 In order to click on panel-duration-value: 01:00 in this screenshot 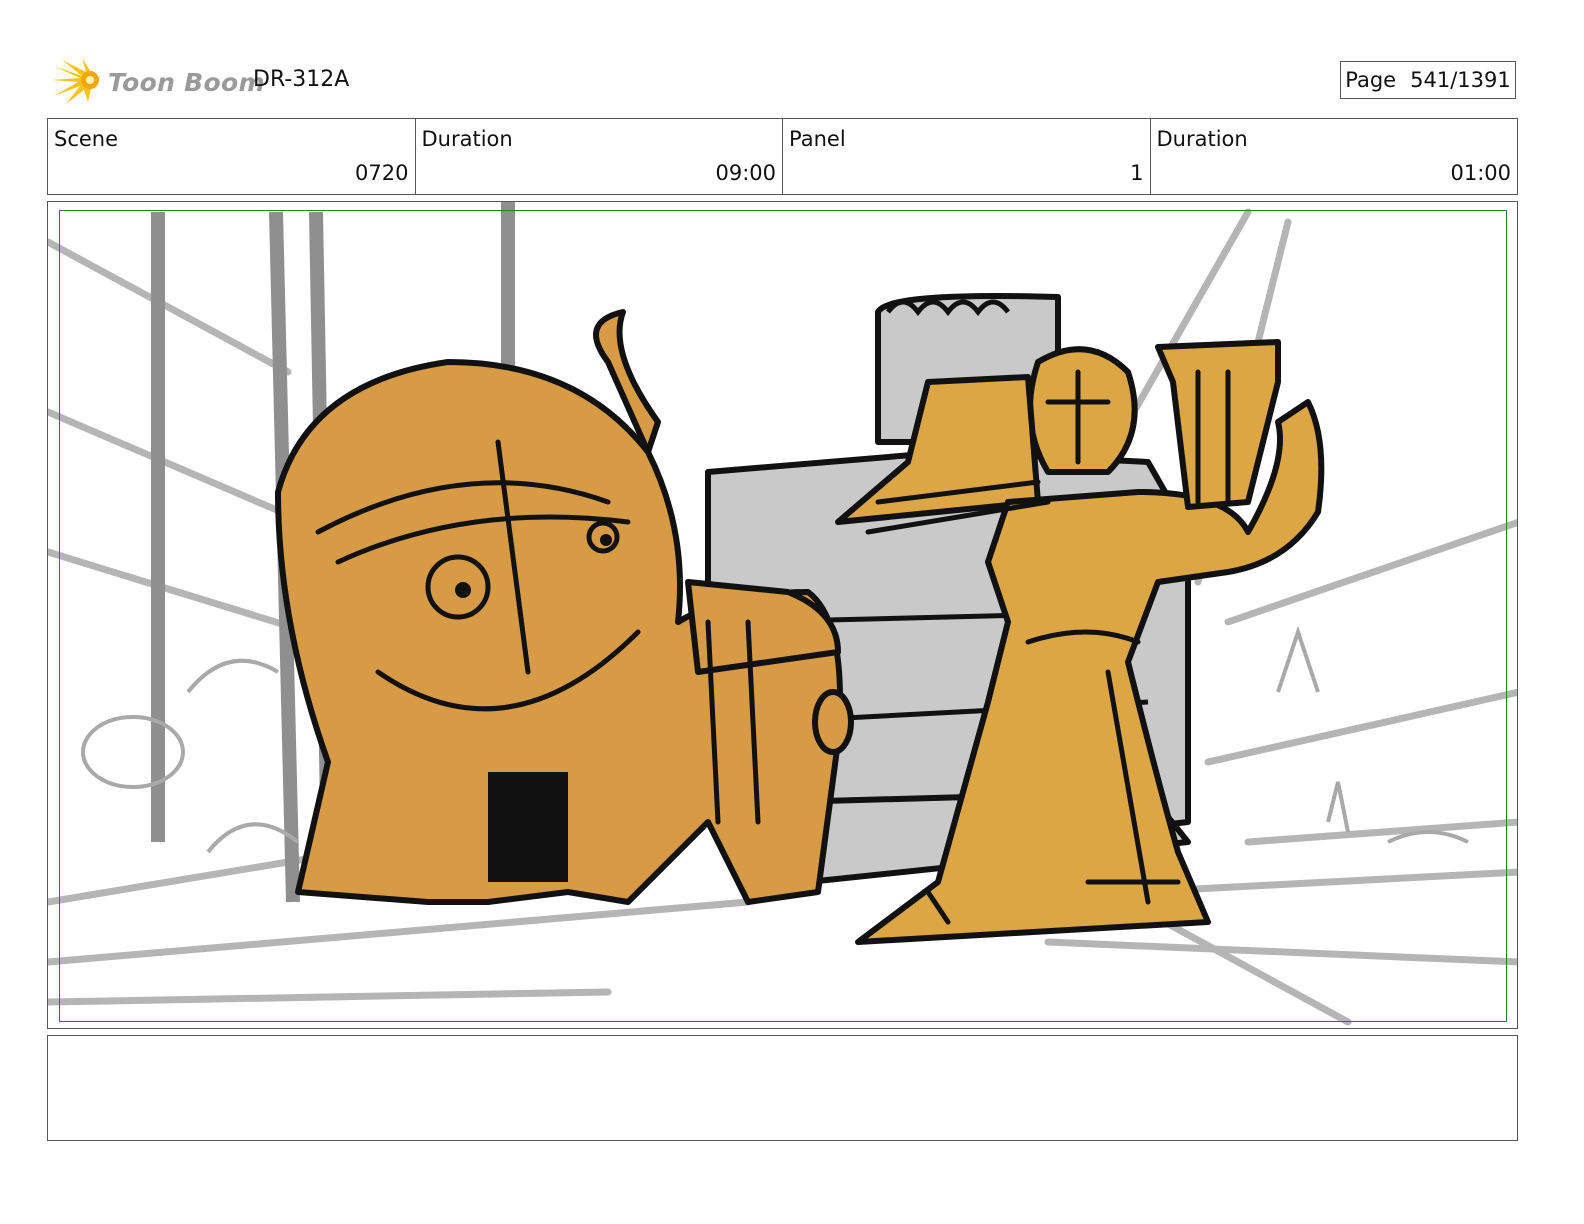, I will do `click(1480, 173)`.